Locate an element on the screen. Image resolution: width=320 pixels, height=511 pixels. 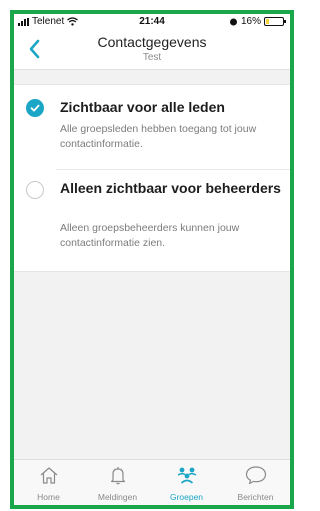
tab-berichten: Berichten is located at coordinates (255, 482).